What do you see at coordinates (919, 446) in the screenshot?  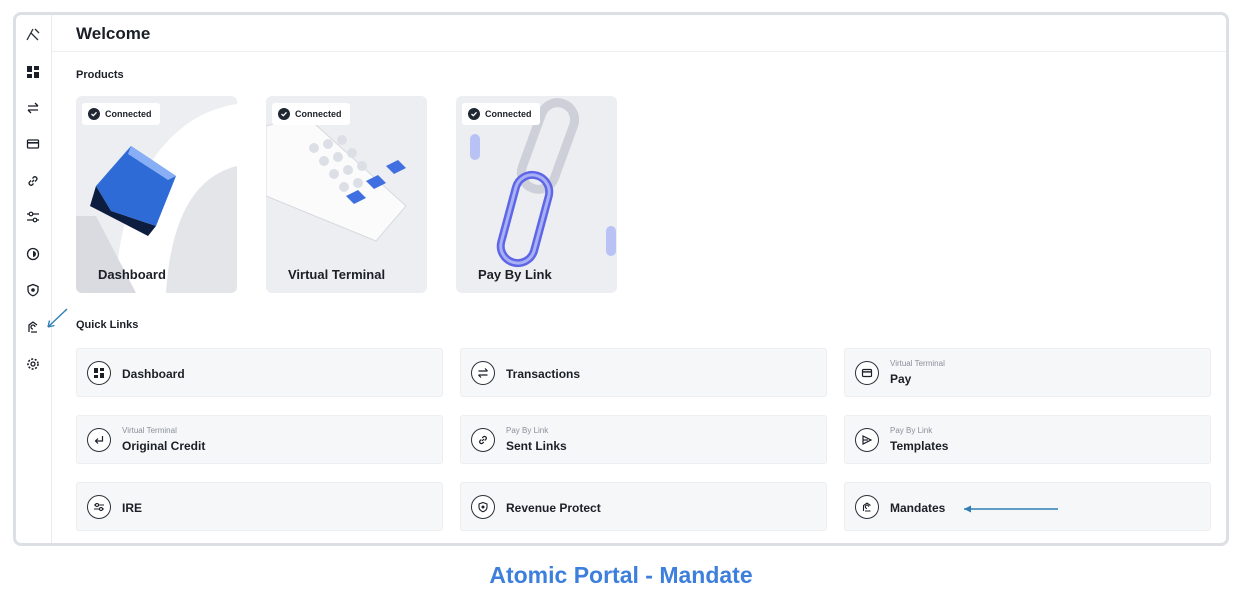 I see `quick-link-title: Templates` at bounding box center [919, 446].